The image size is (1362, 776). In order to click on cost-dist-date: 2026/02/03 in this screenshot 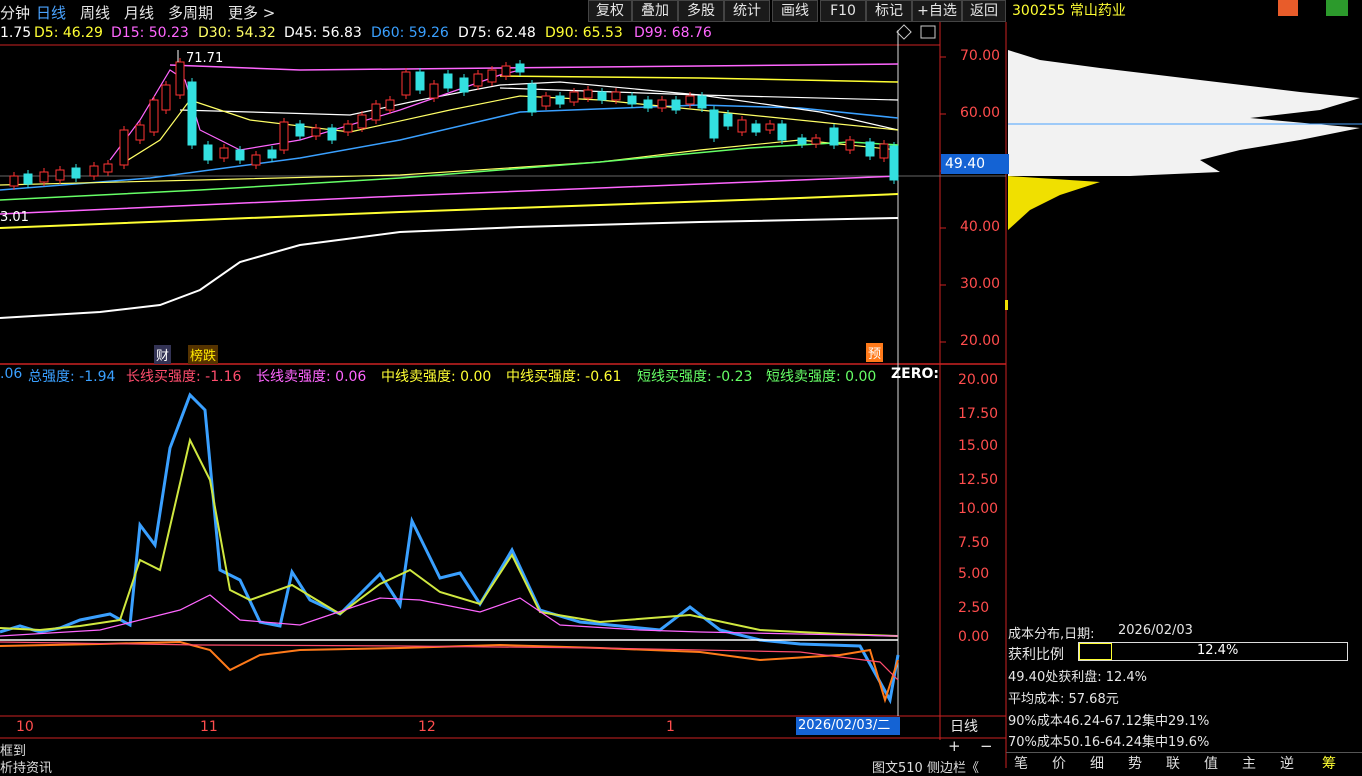, I will do `click(1155, 630)`.